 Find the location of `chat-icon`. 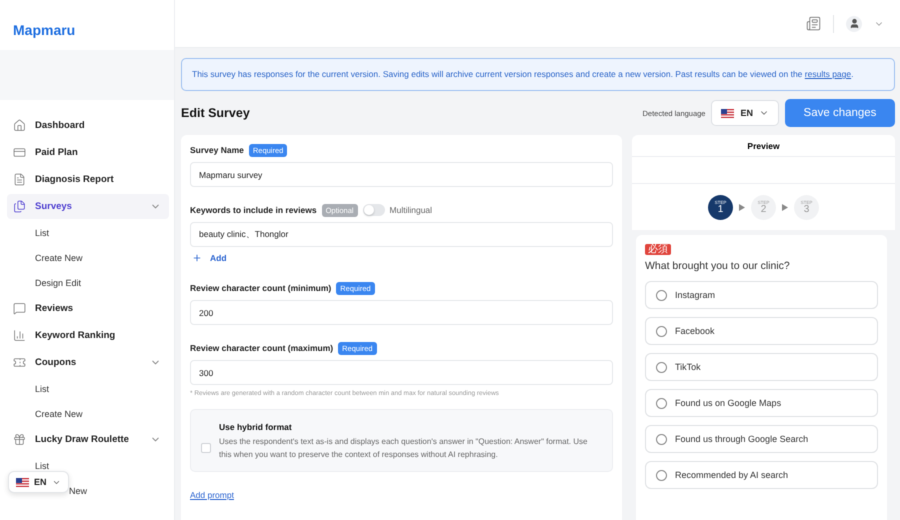

chat-icon is located at coordinates (19, 308).